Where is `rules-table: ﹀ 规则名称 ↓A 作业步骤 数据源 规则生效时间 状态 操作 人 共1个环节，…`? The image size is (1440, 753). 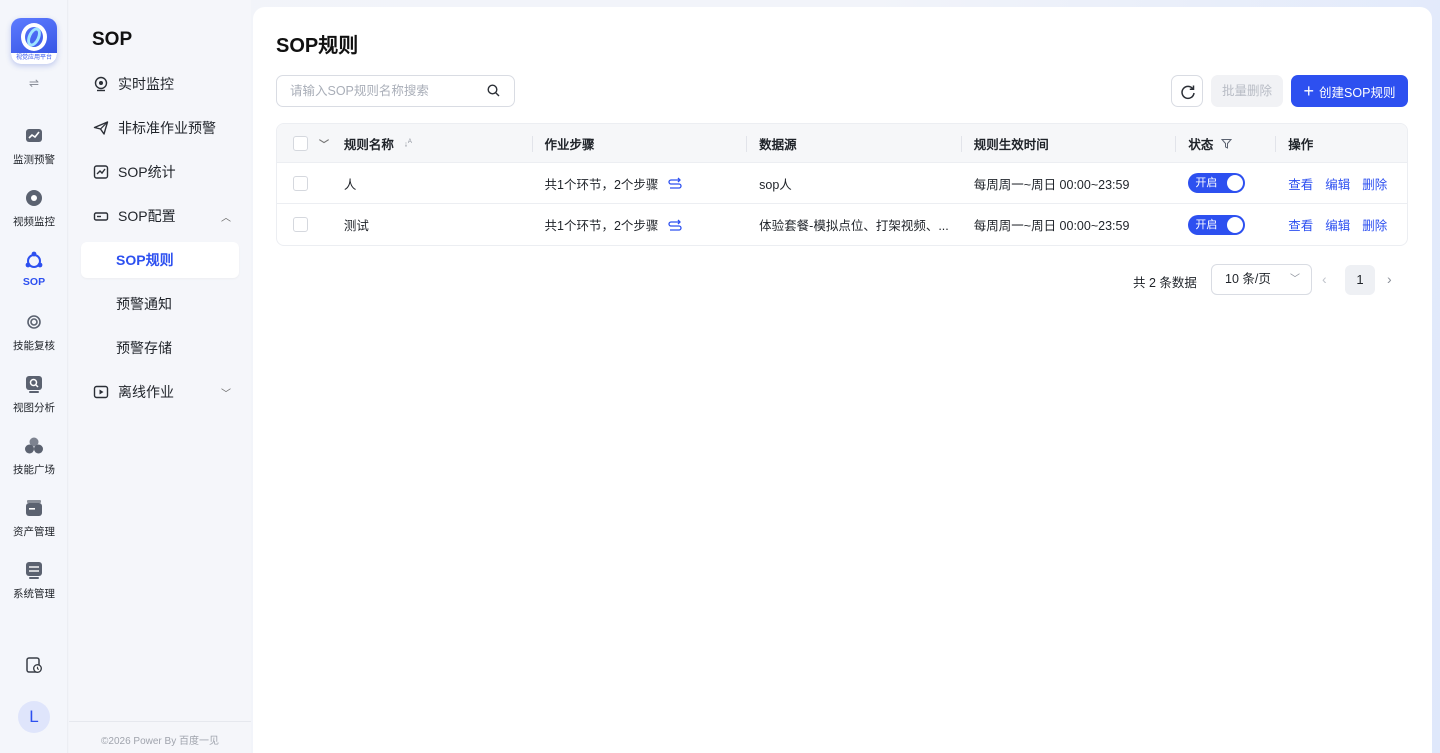
rules-table: ﹀ 规则名称 ↓A 作业步骤 数据源 规则生效时间 状态 操作 人 共1个环节，… is located at coordinates (842, 184).